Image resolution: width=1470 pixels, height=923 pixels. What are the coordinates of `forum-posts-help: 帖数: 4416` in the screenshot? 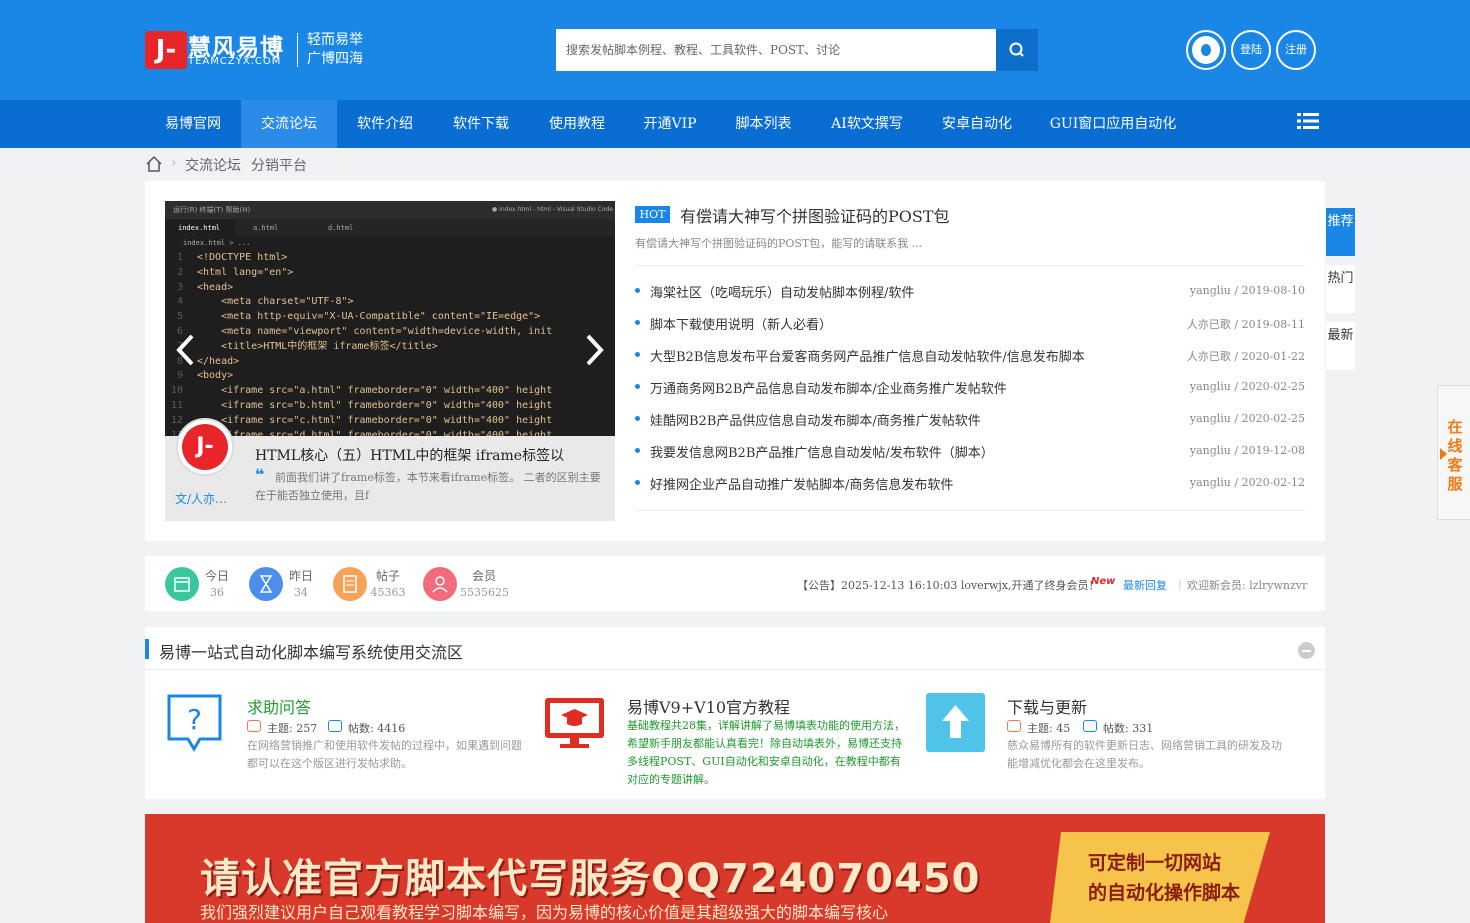 It's located at (377, 728).